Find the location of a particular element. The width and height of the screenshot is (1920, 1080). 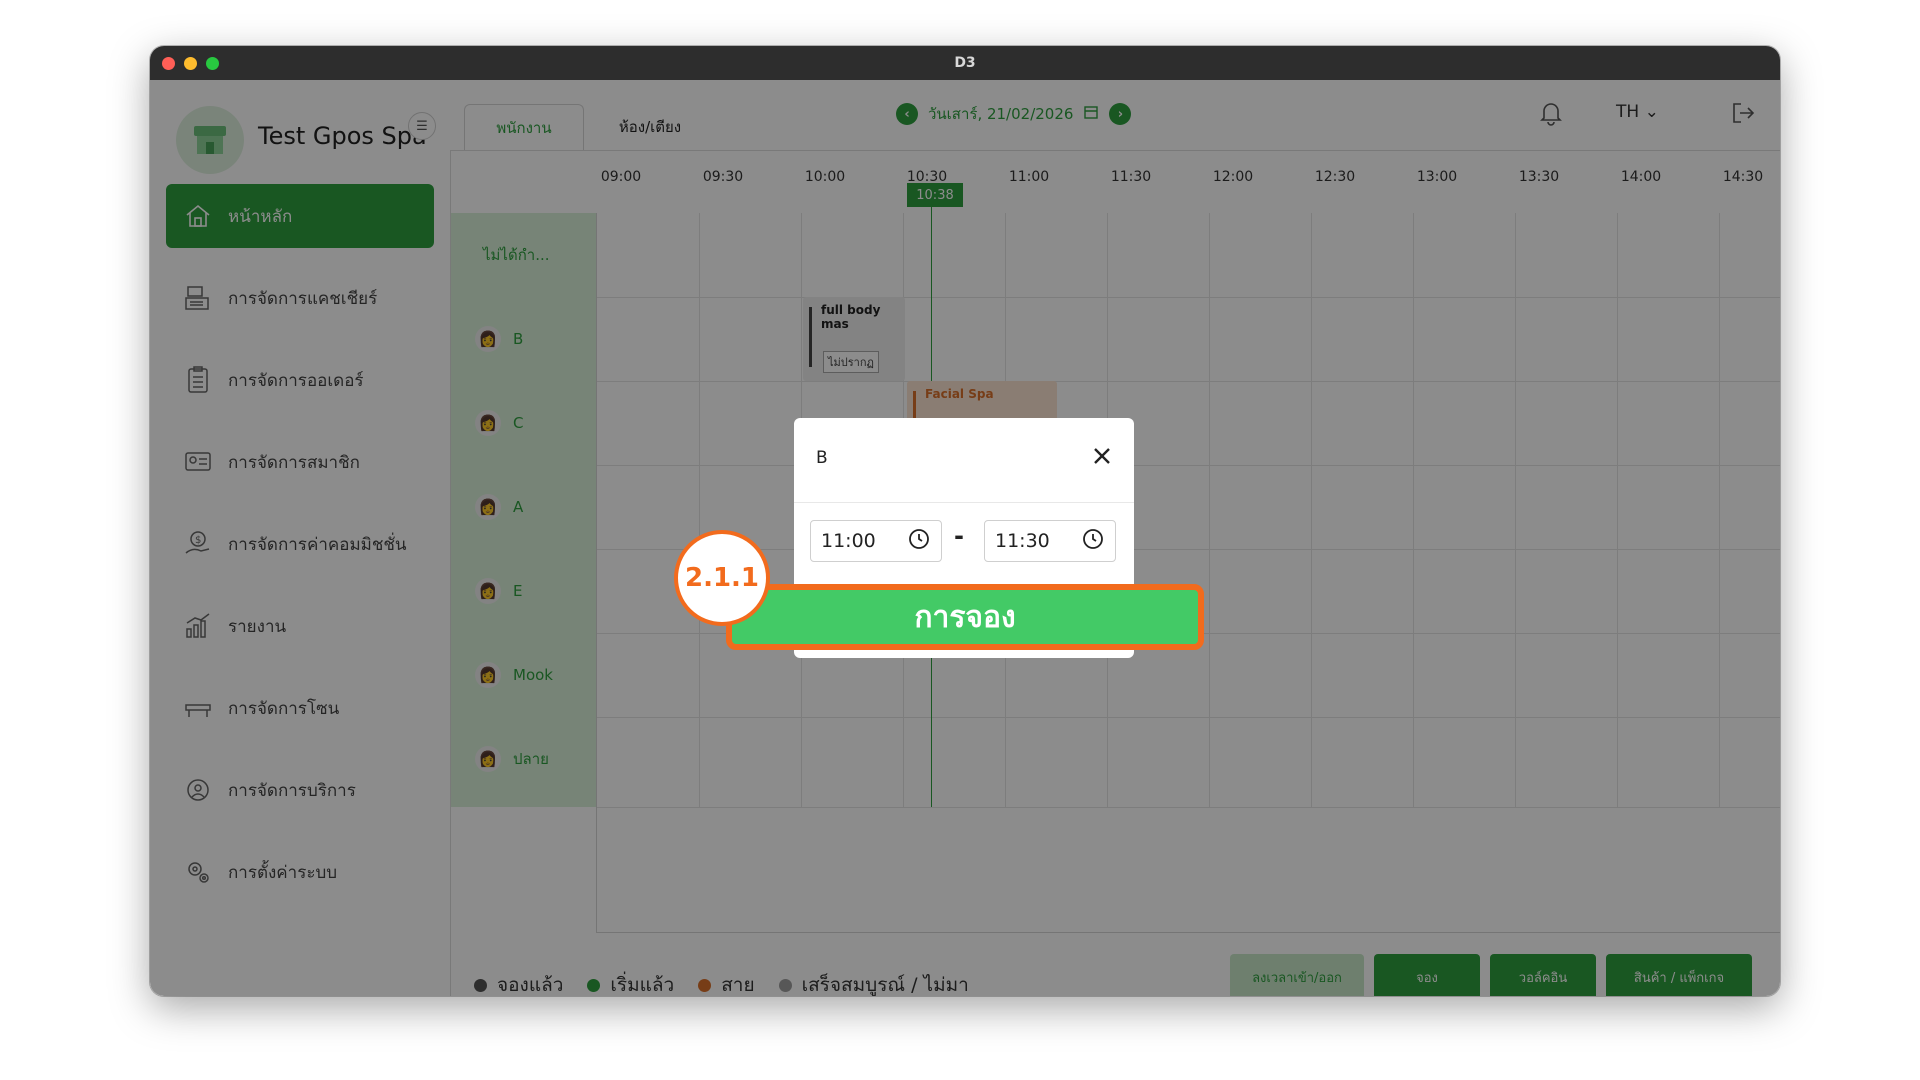

window-controls is located at coordinates (190, 63).